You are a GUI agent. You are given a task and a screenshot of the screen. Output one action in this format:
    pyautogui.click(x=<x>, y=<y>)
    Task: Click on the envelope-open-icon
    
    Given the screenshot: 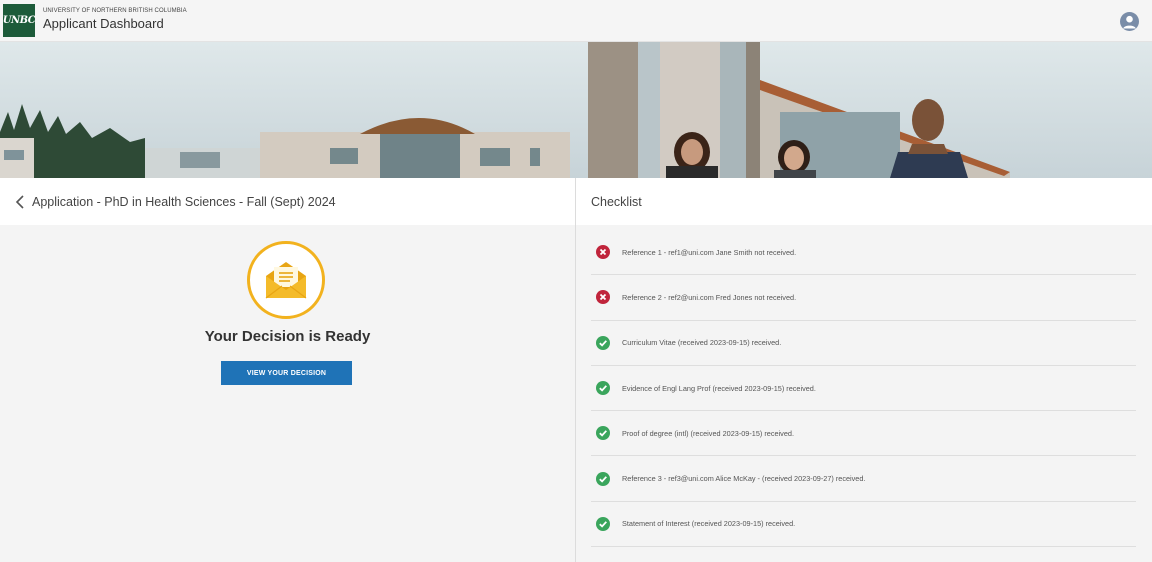 What is the action you would take?
    pyautogui.click(x=286, y=280)
    